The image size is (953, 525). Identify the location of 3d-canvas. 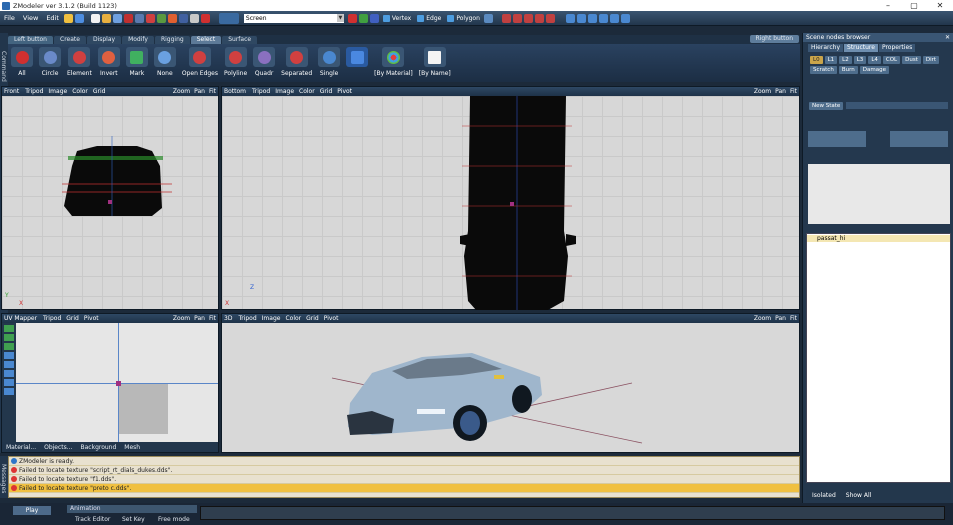
(510, 387).